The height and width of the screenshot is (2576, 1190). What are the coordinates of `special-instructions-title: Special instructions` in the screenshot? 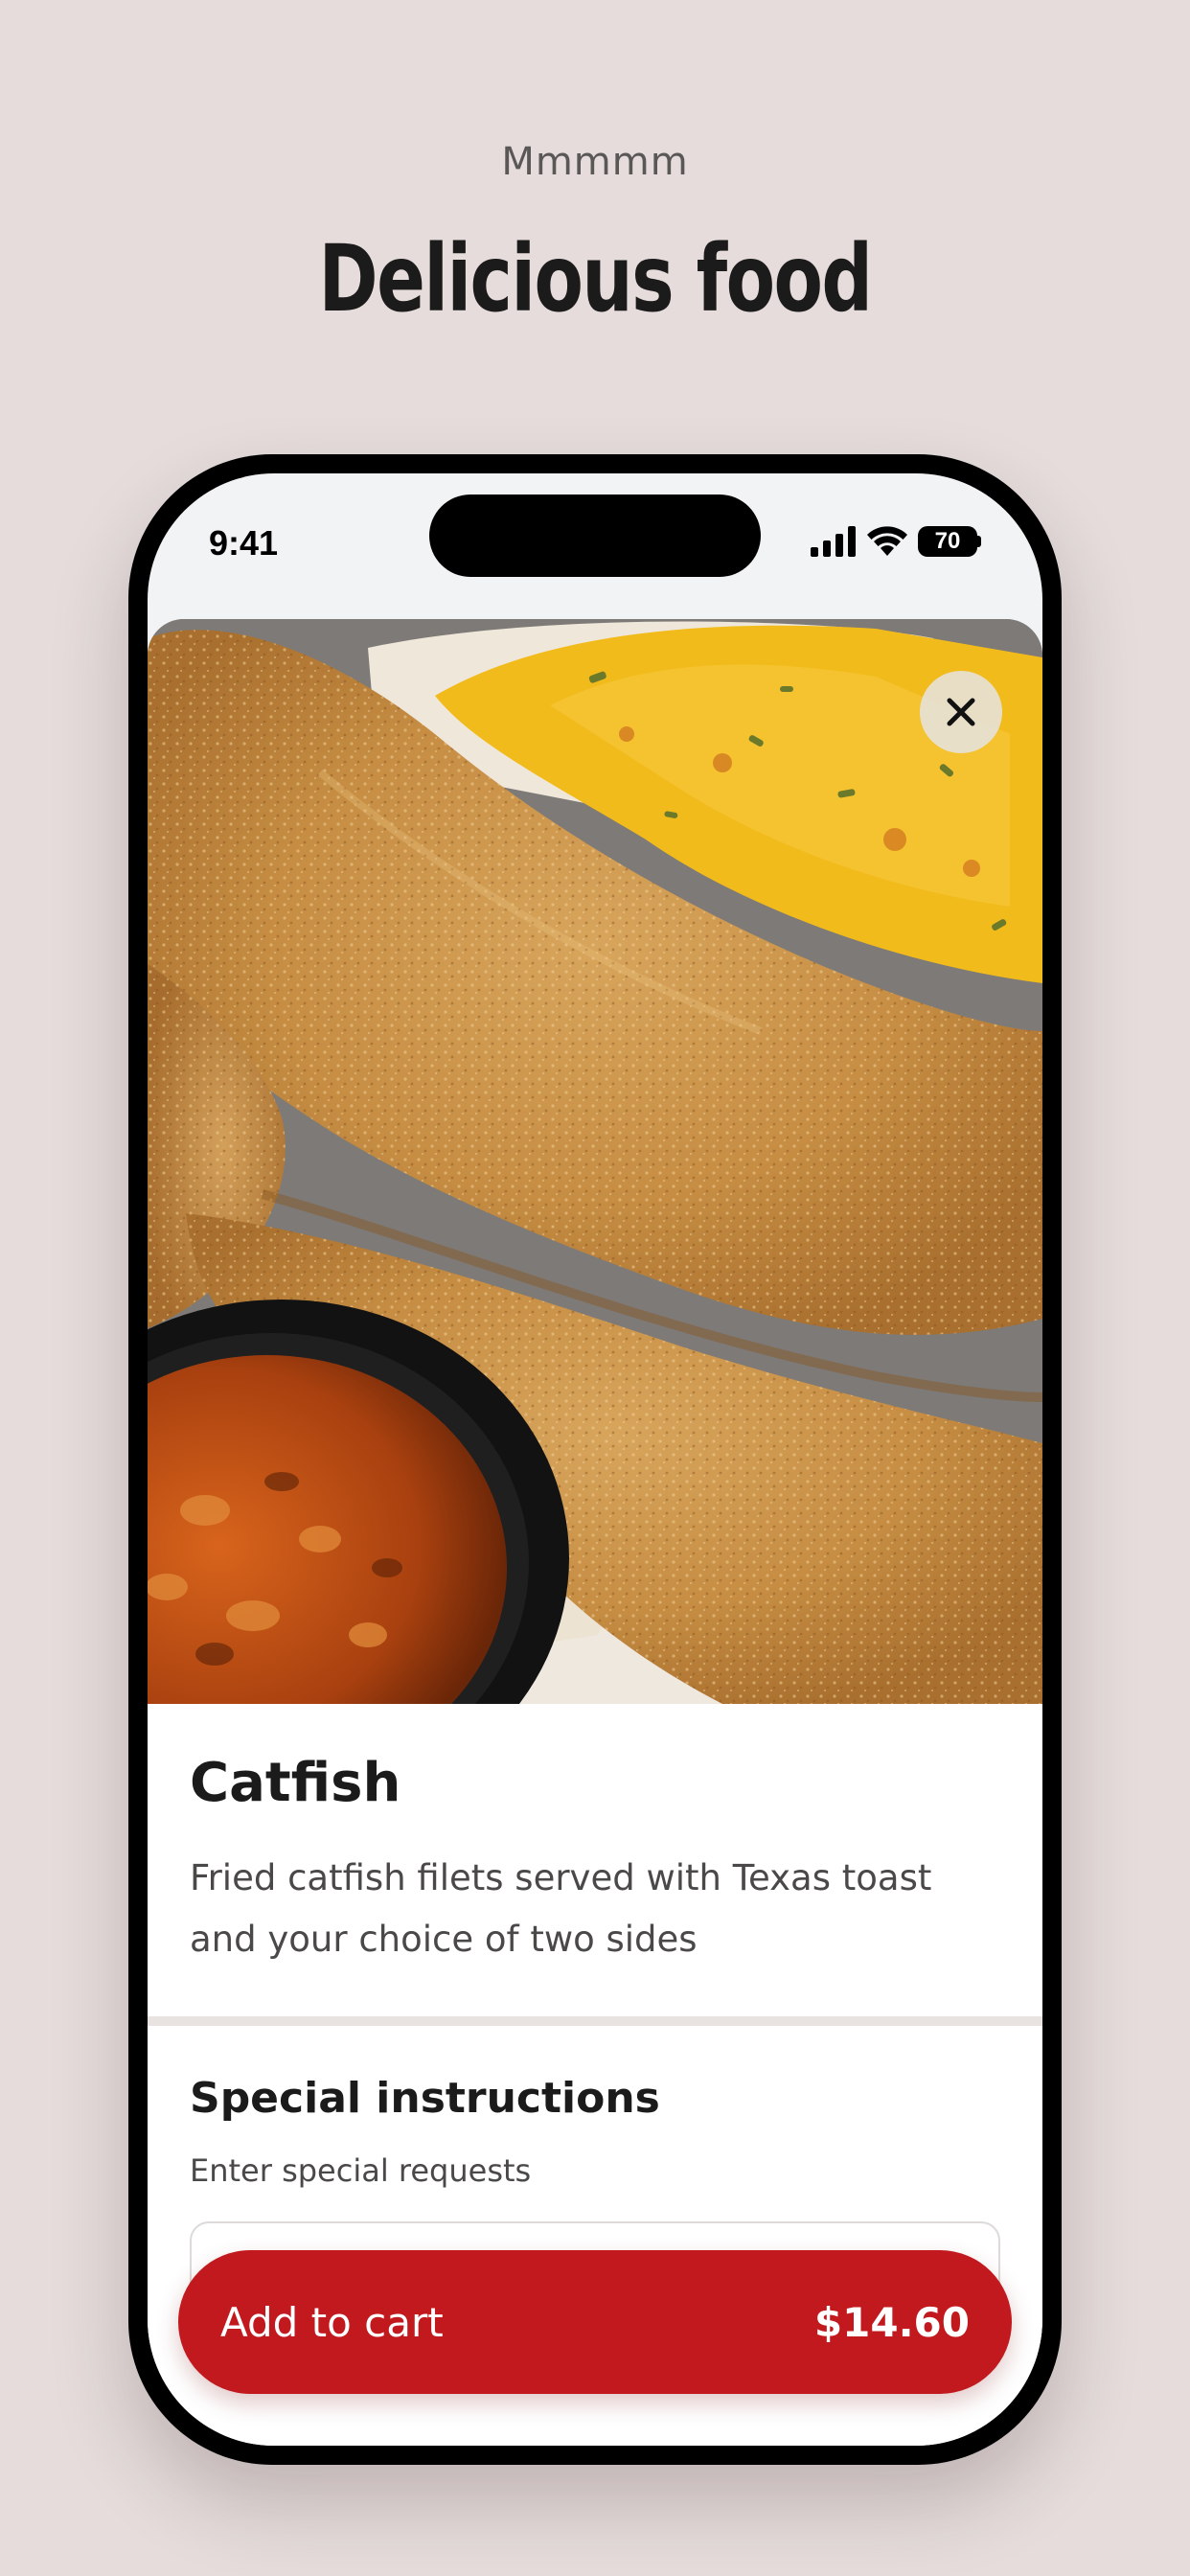 It's located at (425, 2098).